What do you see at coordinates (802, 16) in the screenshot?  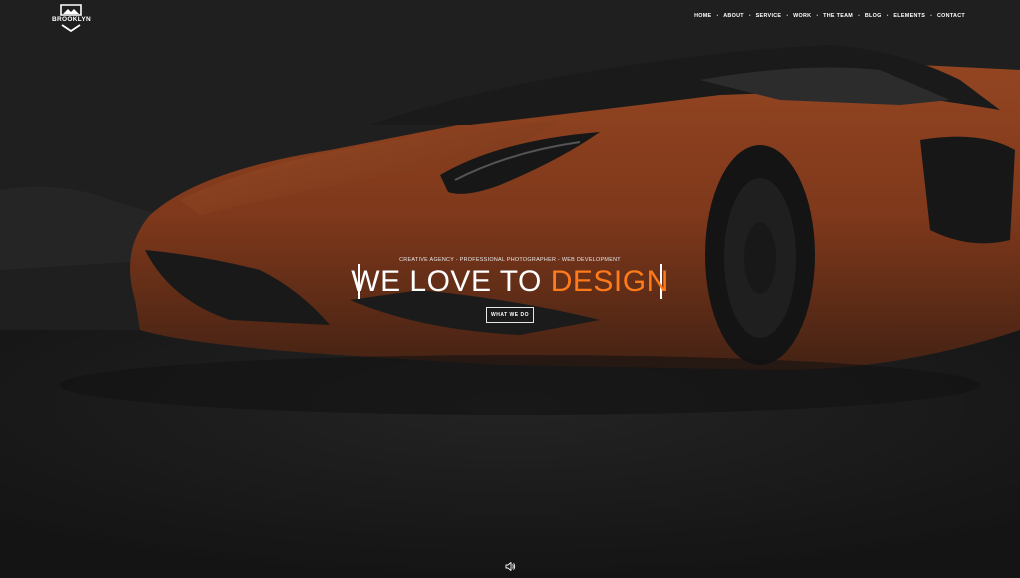 I see `nav-item-work: WORK` at bounding box center [802, 16].